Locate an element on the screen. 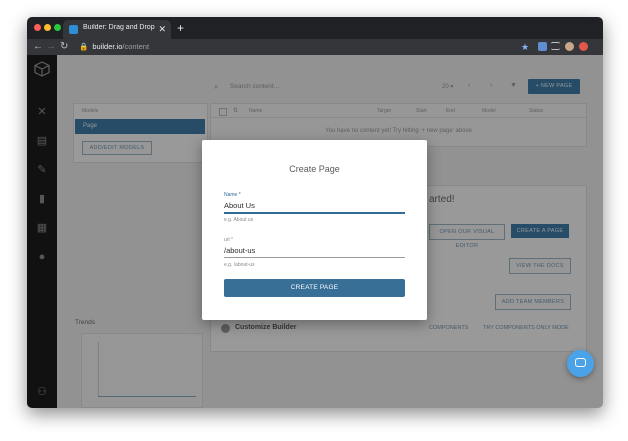 The height and width of the screenshot is (441, 628). reading-list-icon is located at coordinates (555, 46).